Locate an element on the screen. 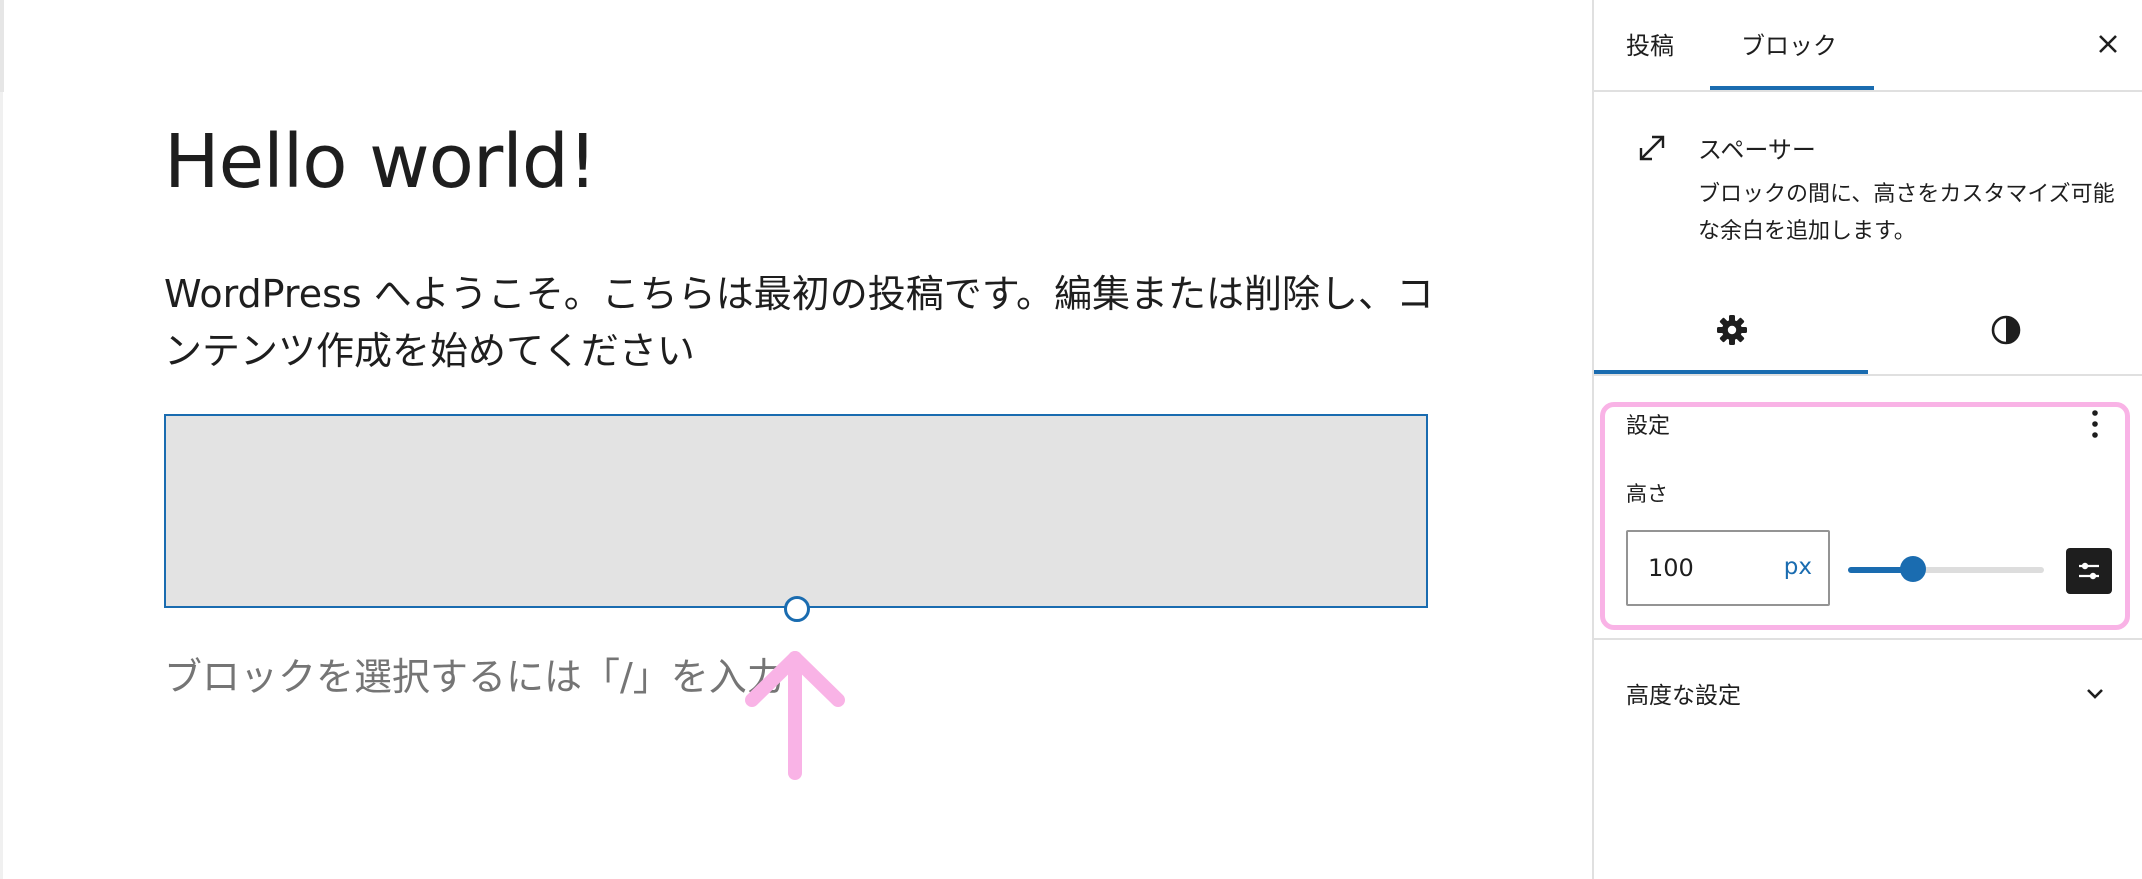 This screenshot has width=2142, height=879. tab-settings is located at coordinates (1731, 332).